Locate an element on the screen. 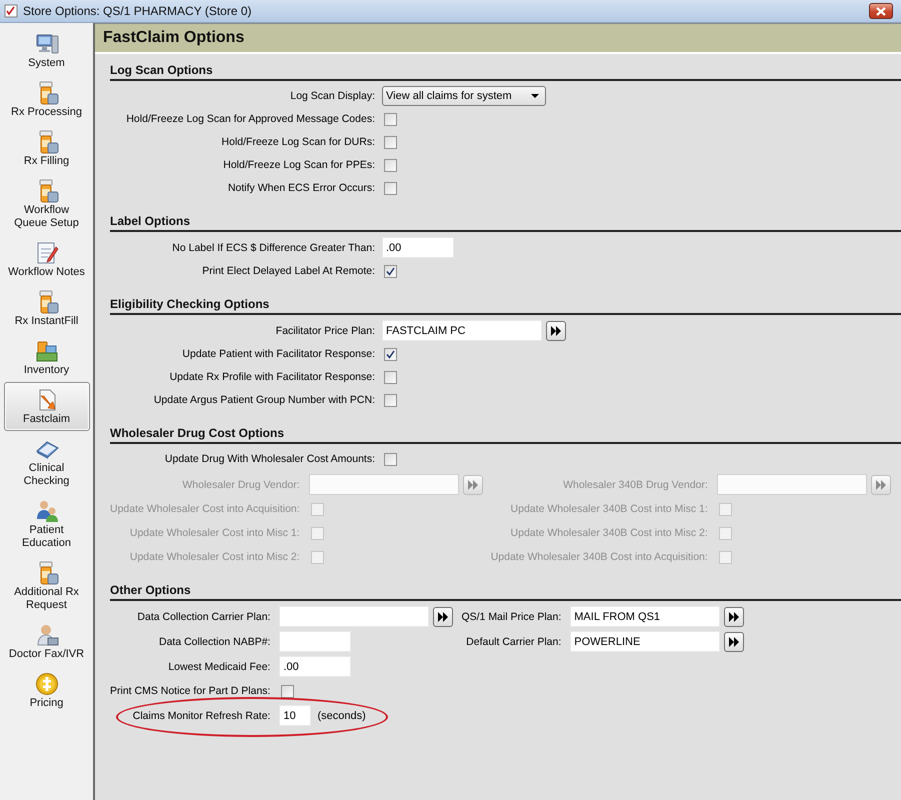  sidebar-item: Clinical Checking is located at coordinates (47, 462).